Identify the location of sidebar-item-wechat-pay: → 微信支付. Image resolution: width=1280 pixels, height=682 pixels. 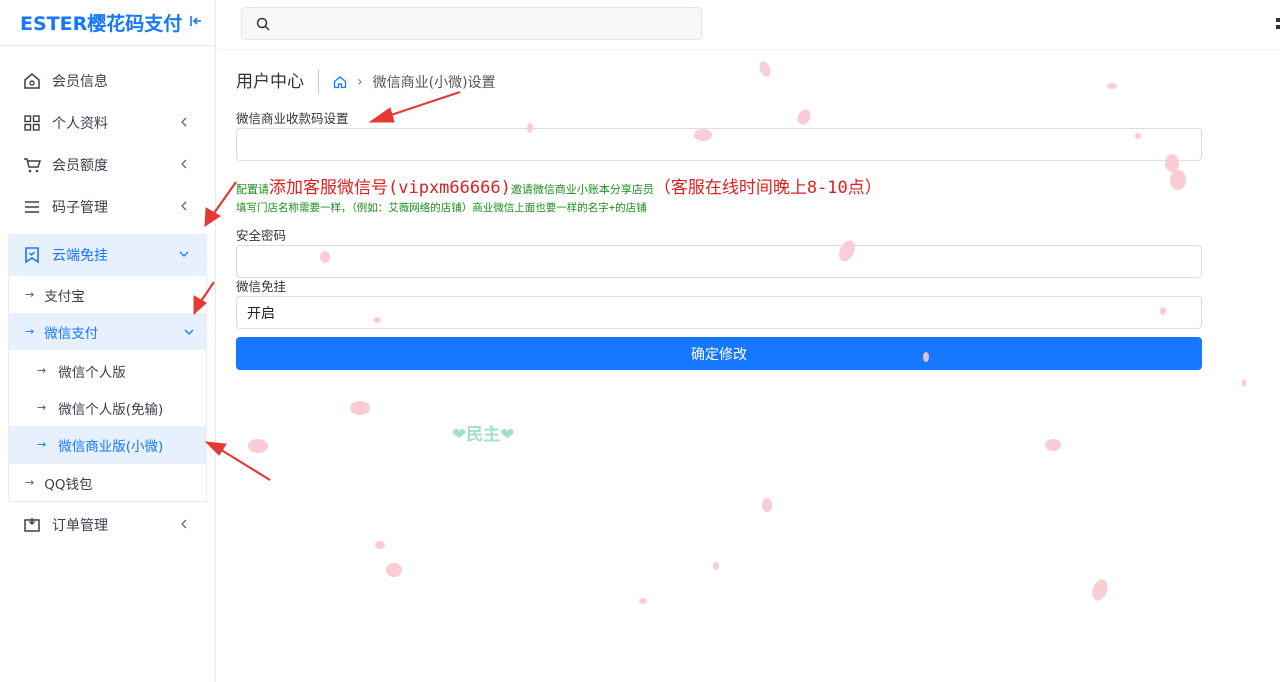
(107, 331).